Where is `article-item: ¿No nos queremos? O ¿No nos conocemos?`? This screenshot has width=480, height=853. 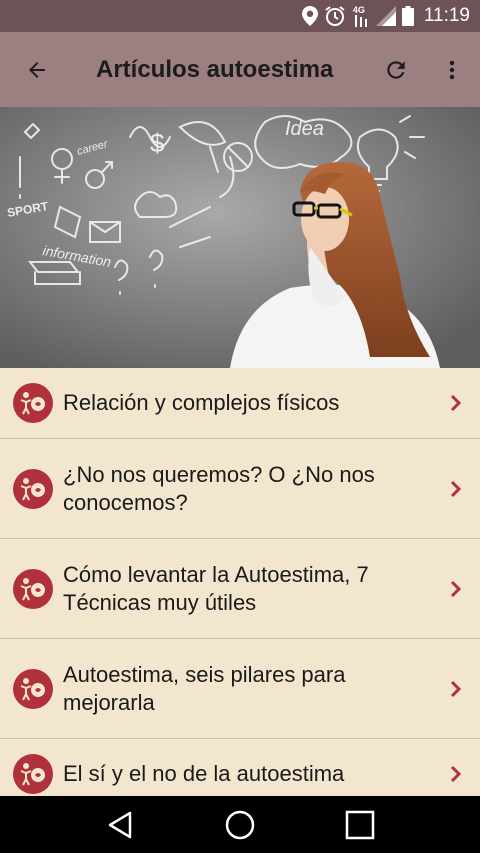 article-item: ¿No nos queremos? O ¿No nos conocemos? is located at coordinates (240, 489).